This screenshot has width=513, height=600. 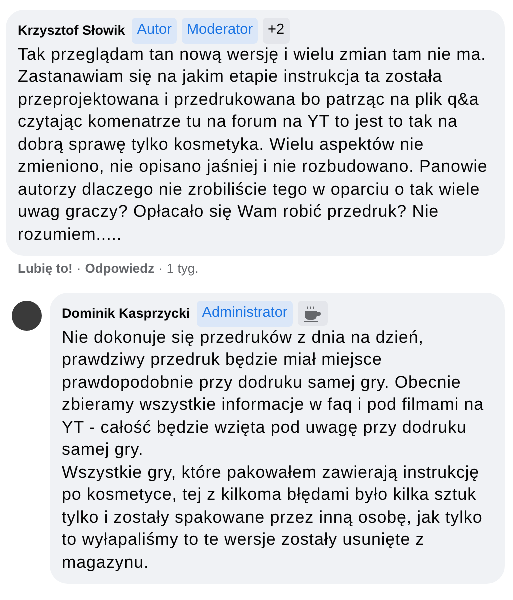 I want to click on role-badge: Moderator, so click(x=220, y=31).